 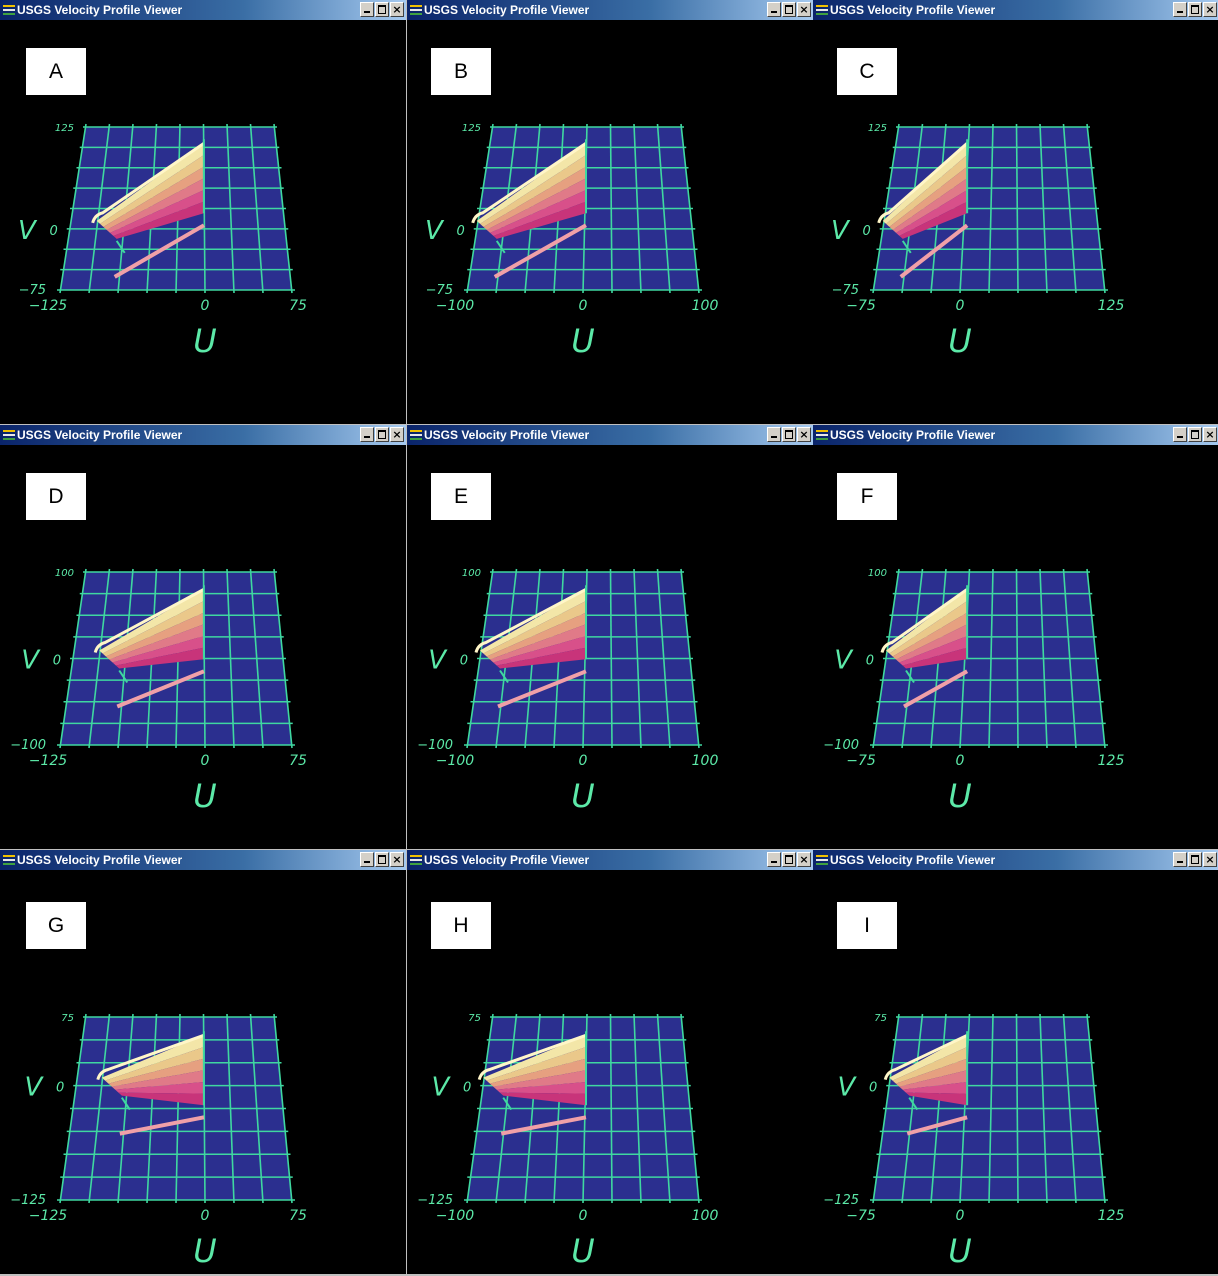 I want to click on v-tick-label: −100, so click(x=28, y=745).